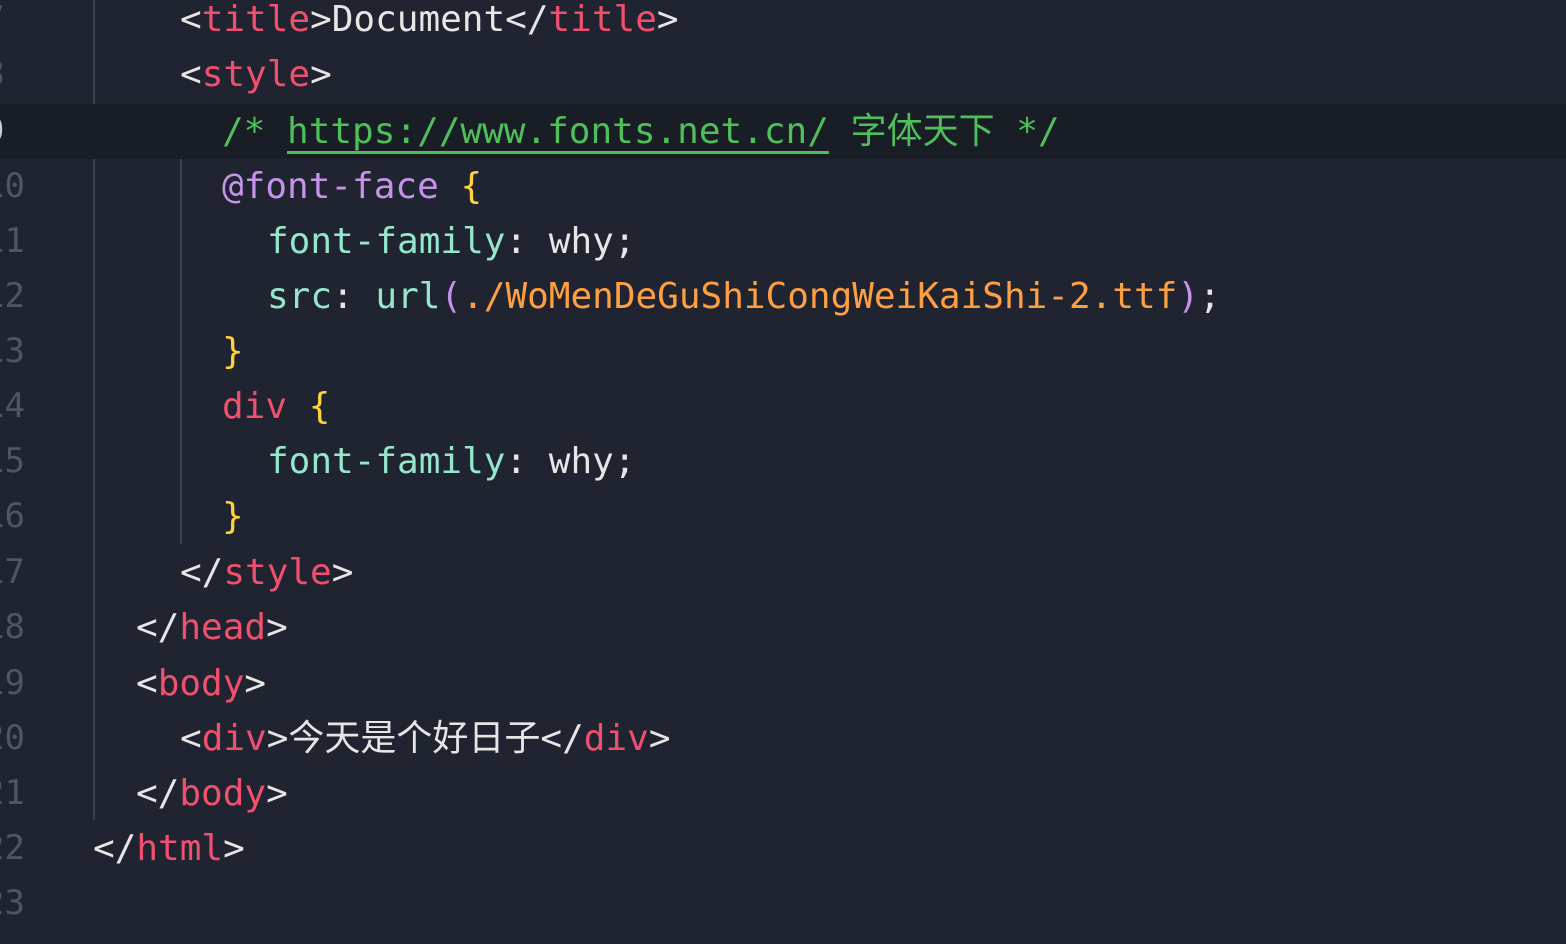 Image resolution: width=1566 pixels, height=944 pixels. Describe the element at coordinates (12, 572) in the screenshot. I see `line-number: 17` at that location.